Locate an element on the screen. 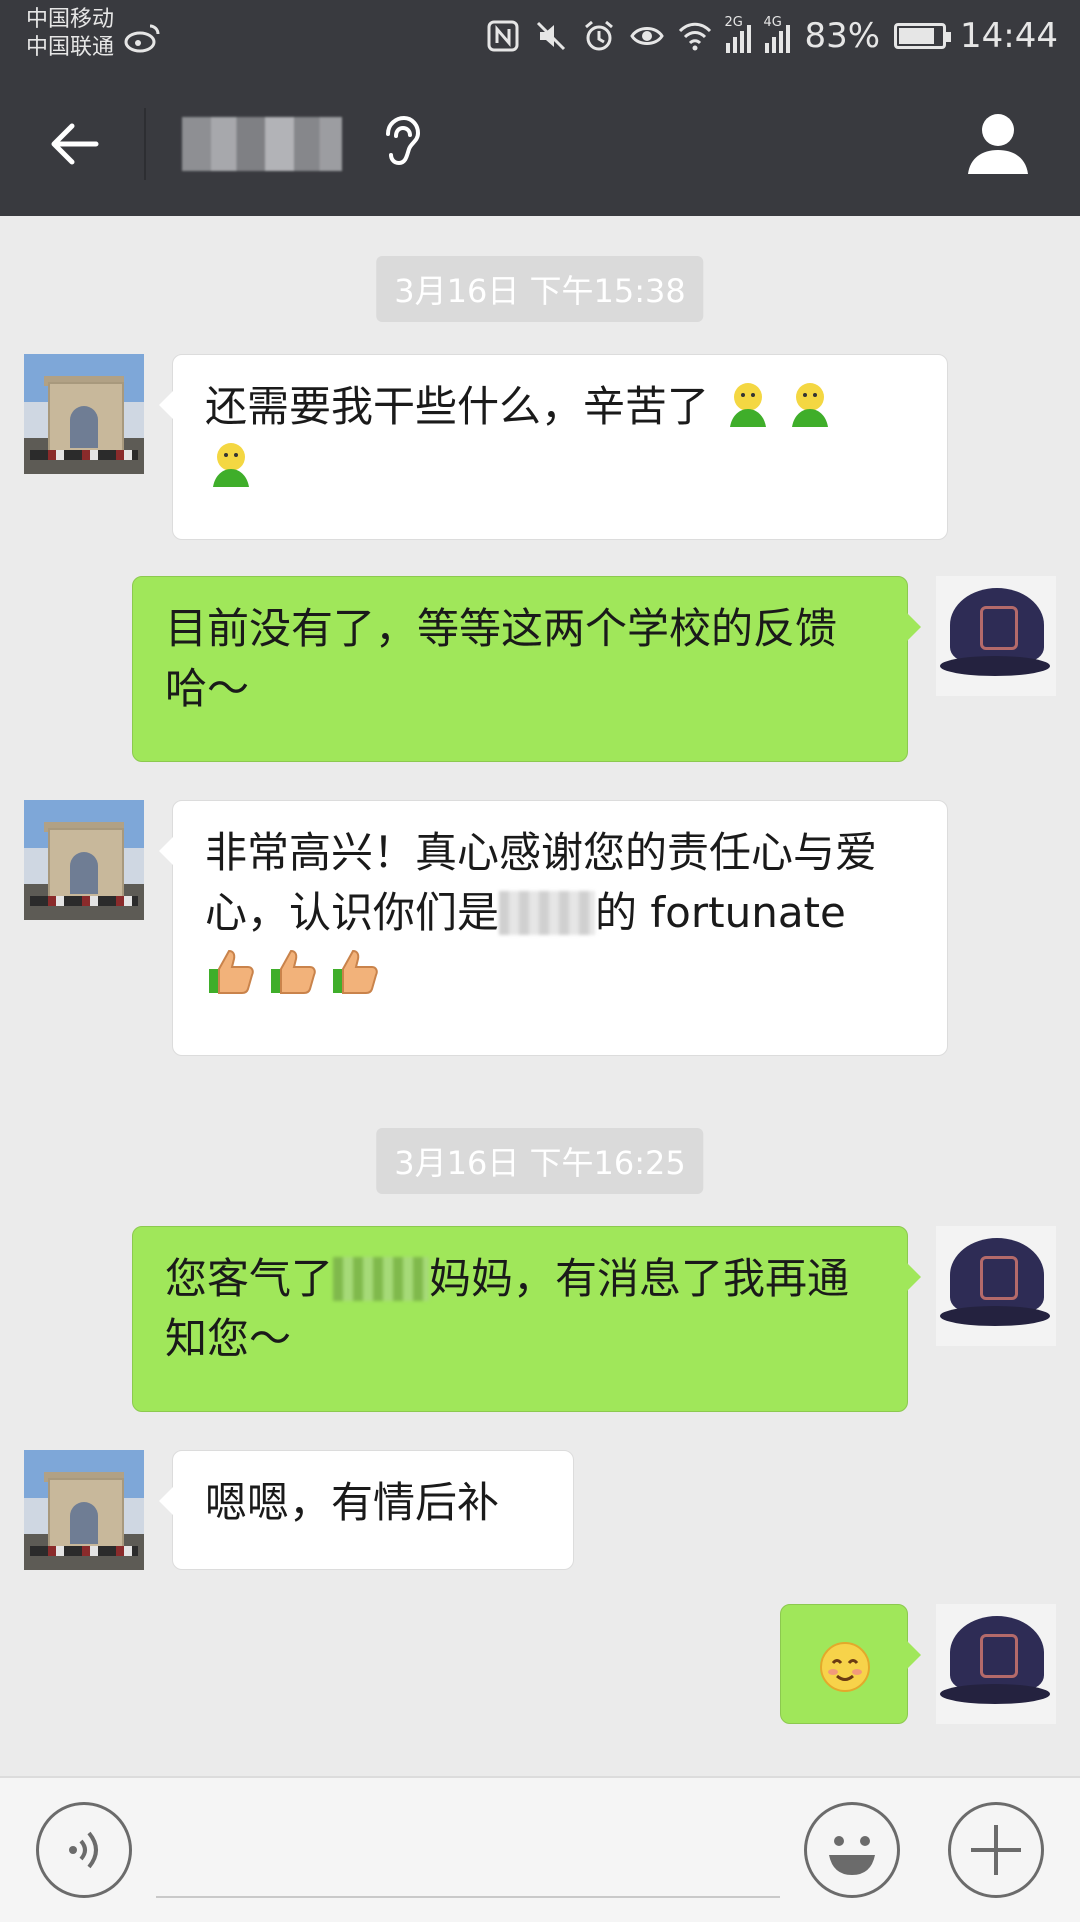  message-input is located at coordinates (468, 1897).